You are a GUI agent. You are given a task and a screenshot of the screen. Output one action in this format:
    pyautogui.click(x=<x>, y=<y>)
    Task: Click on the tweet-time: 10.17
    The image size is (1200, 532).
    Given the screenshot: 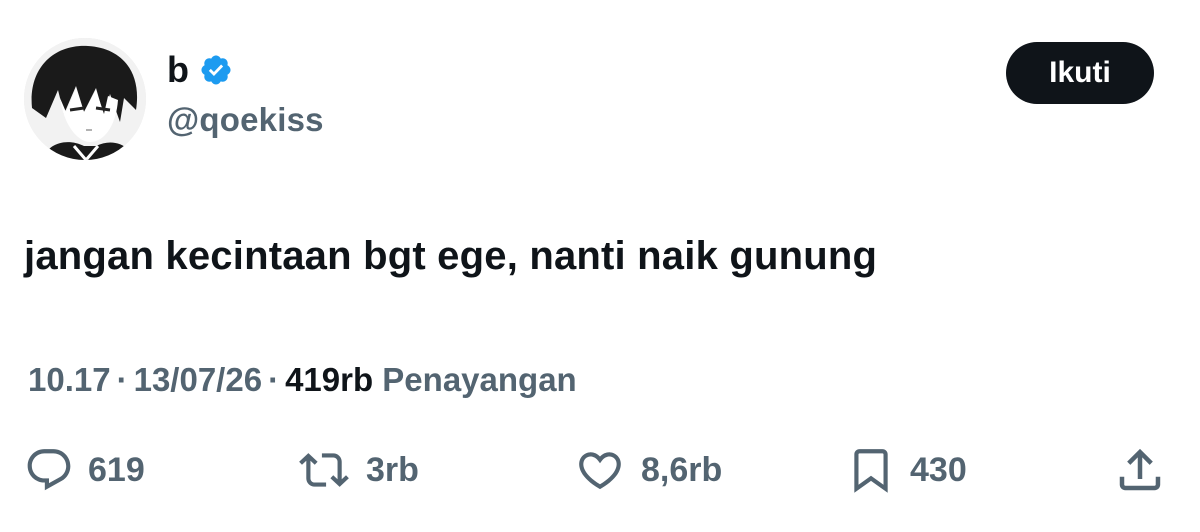 What is the action you would take?
    pyautogui.click(x=69, y=379)
    